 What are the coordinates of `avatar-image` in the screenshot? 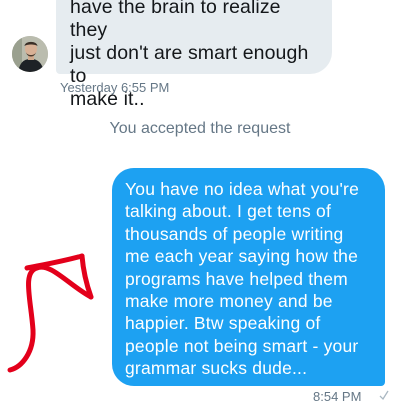 It's located at (30, 54).